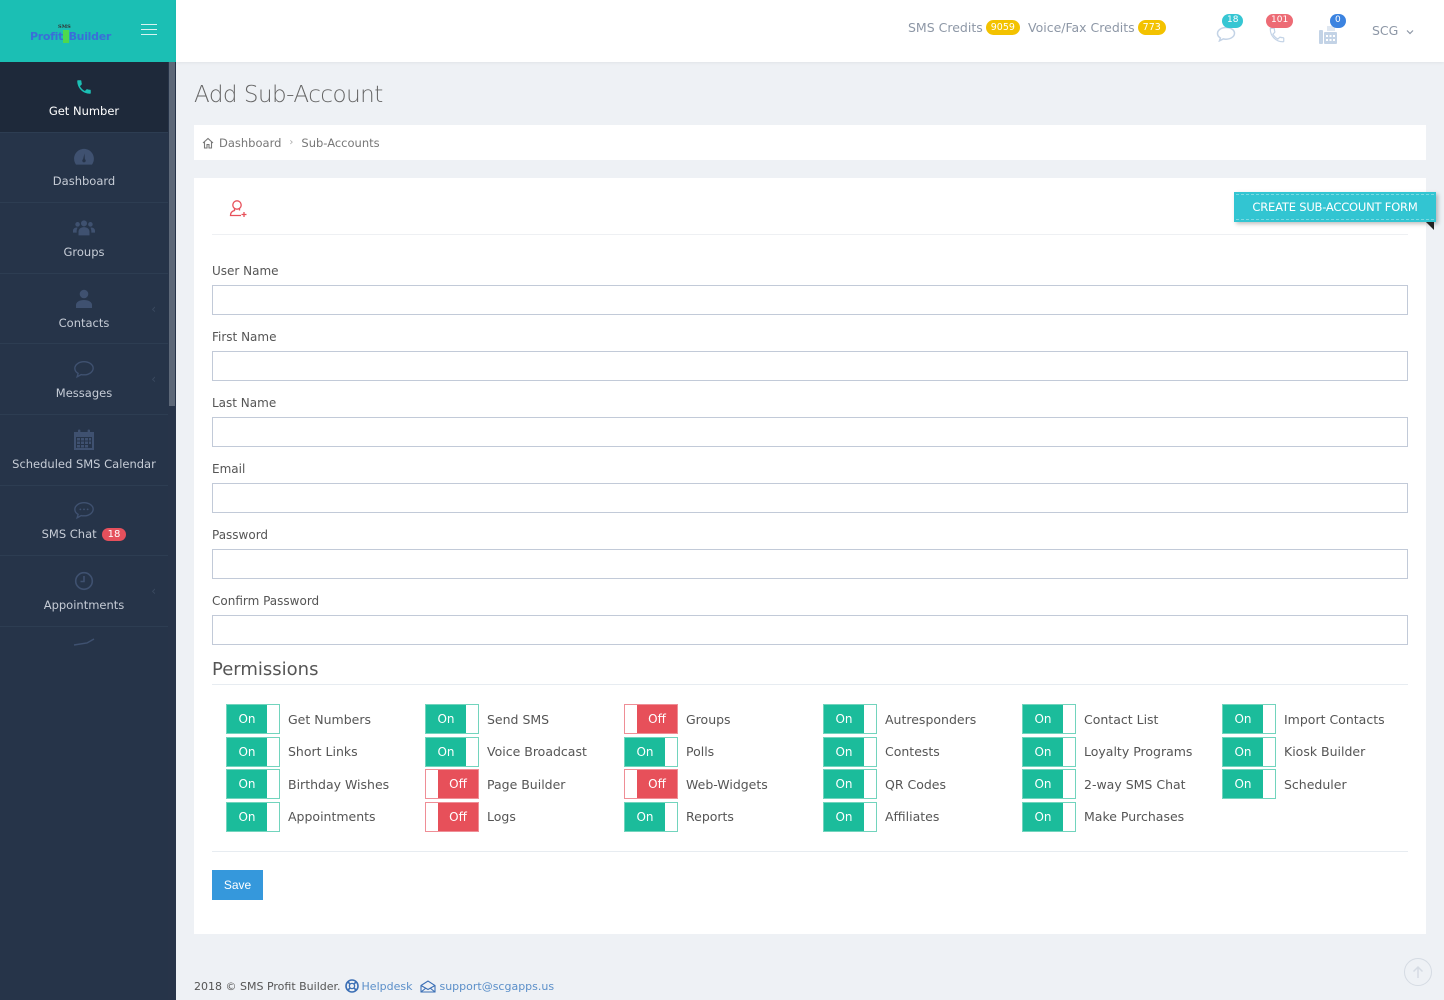 This screenshot has width=1444, height=1000. Describe the element at coordinates (810, 564) in the screenshot. I see `password-input` at that location.